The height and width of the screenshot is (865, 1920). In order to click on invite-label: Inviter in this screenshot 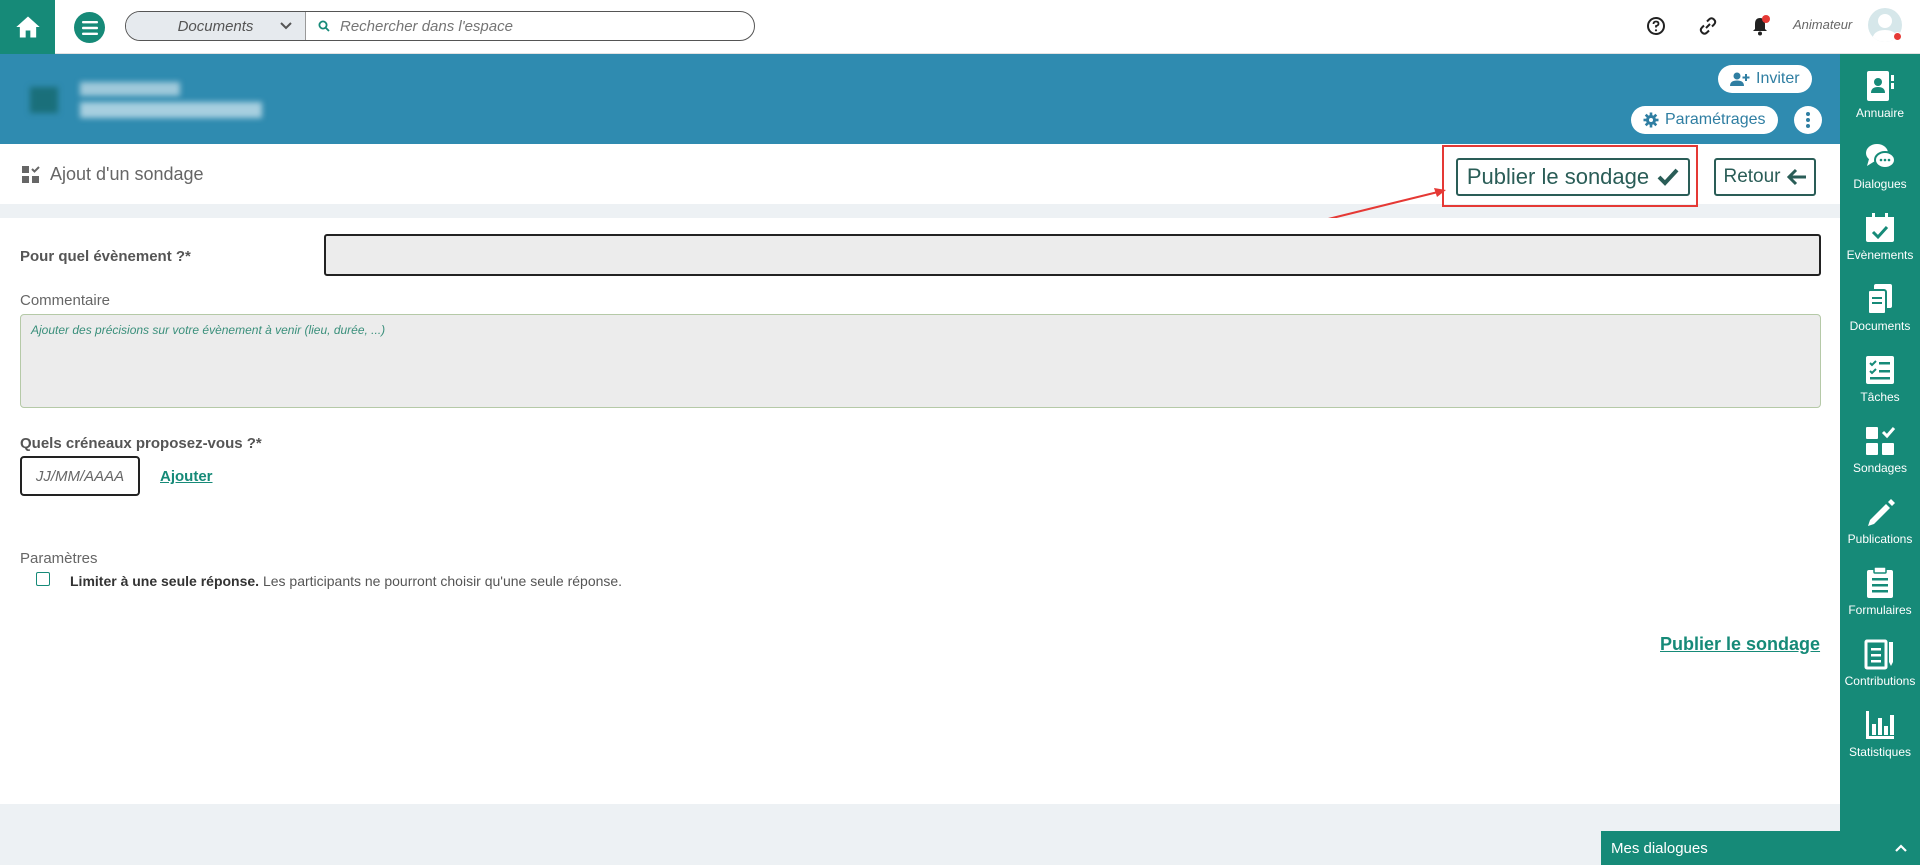, I will do `click(1778, 78)`.